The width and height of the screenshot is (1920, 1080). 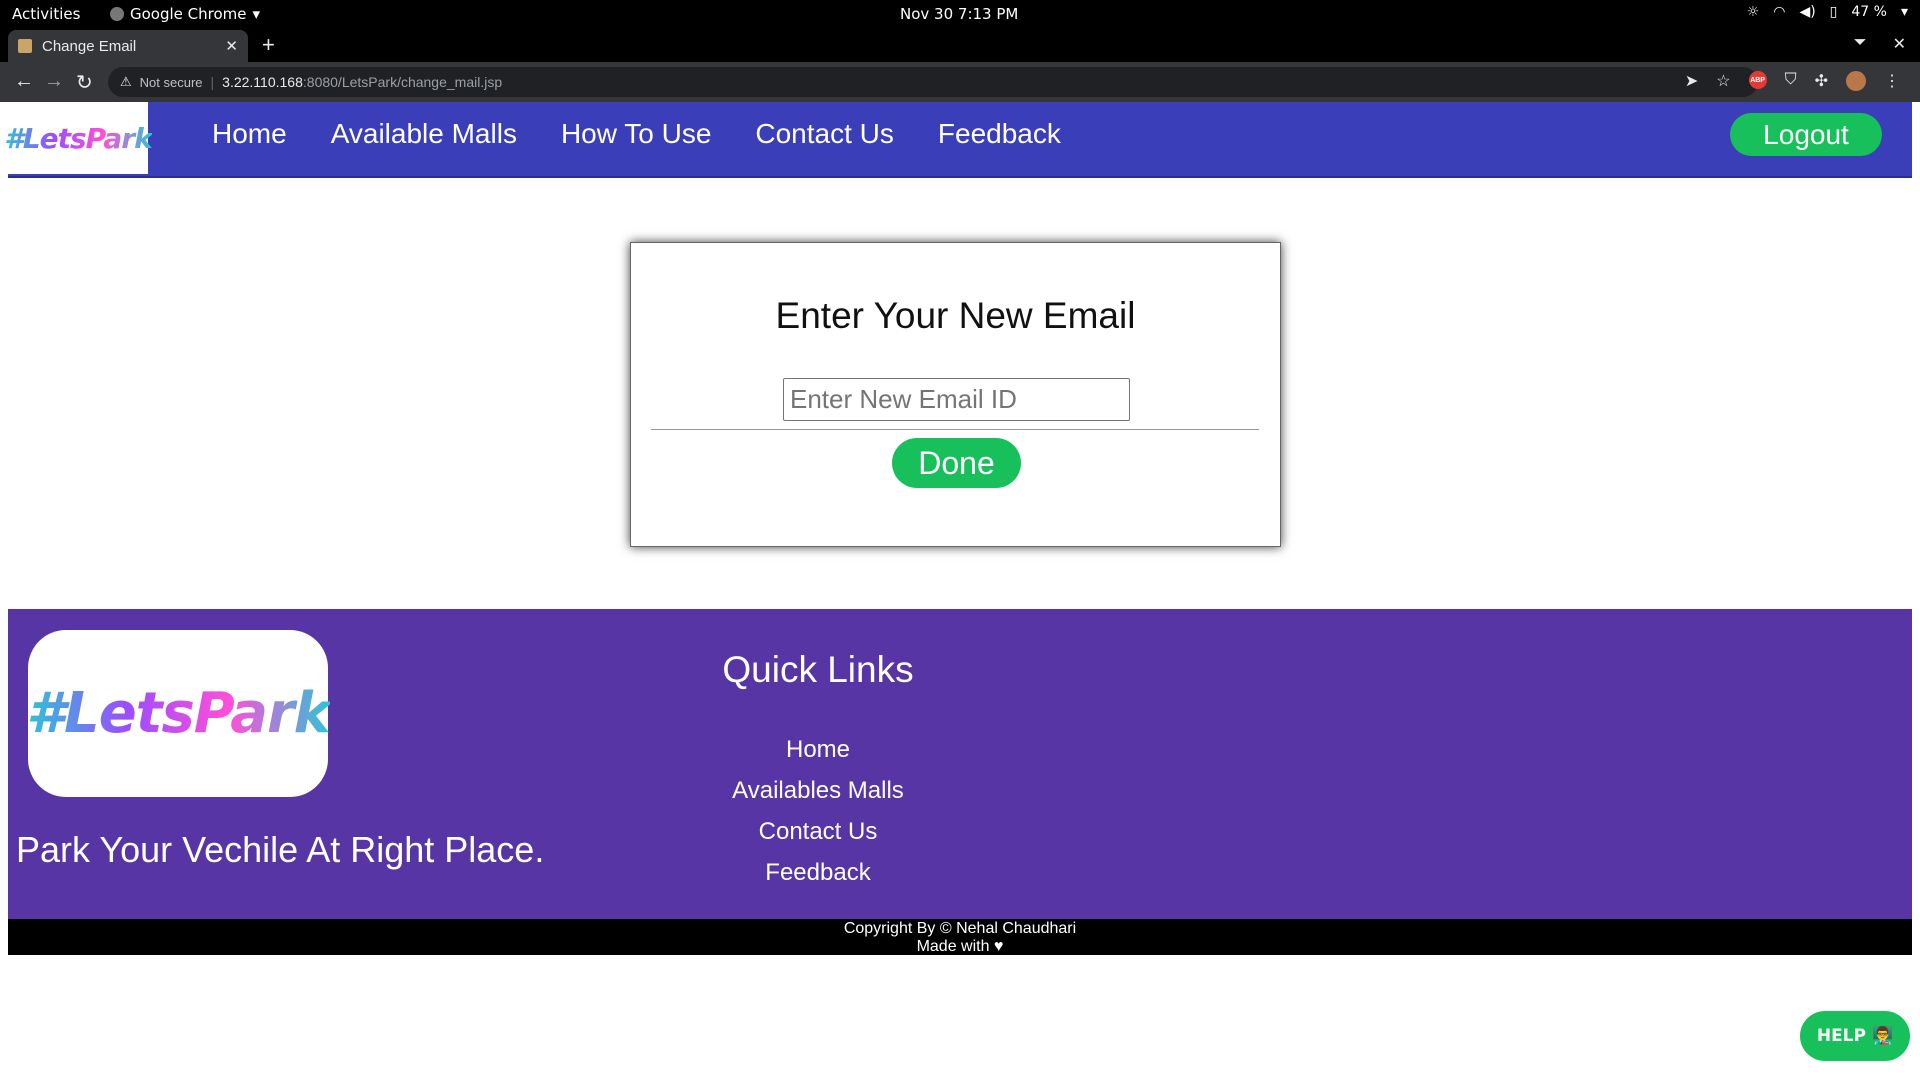 I want to click on battery-percent: 47 %, so click(x=1869, y=12).